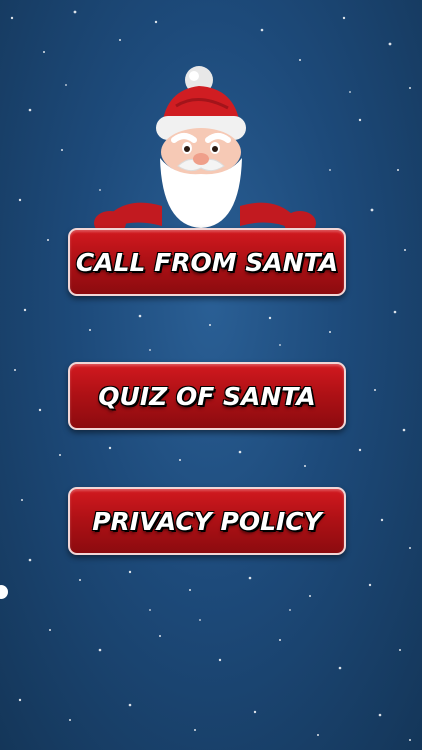  I want to click on quiz-of-santa-button: QUIZ OF SANTA, so click(207, 396).